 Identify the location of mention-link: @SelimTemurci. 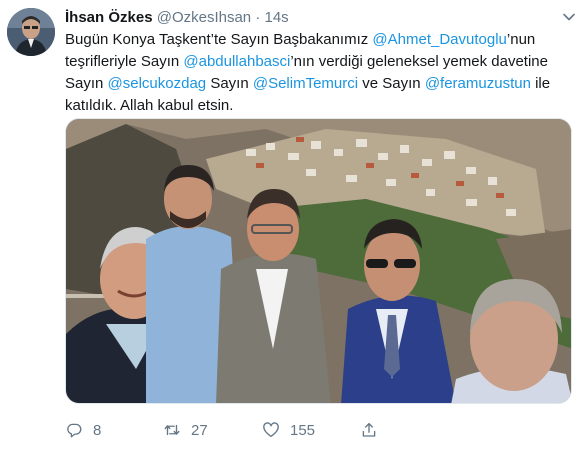
(305, 83).